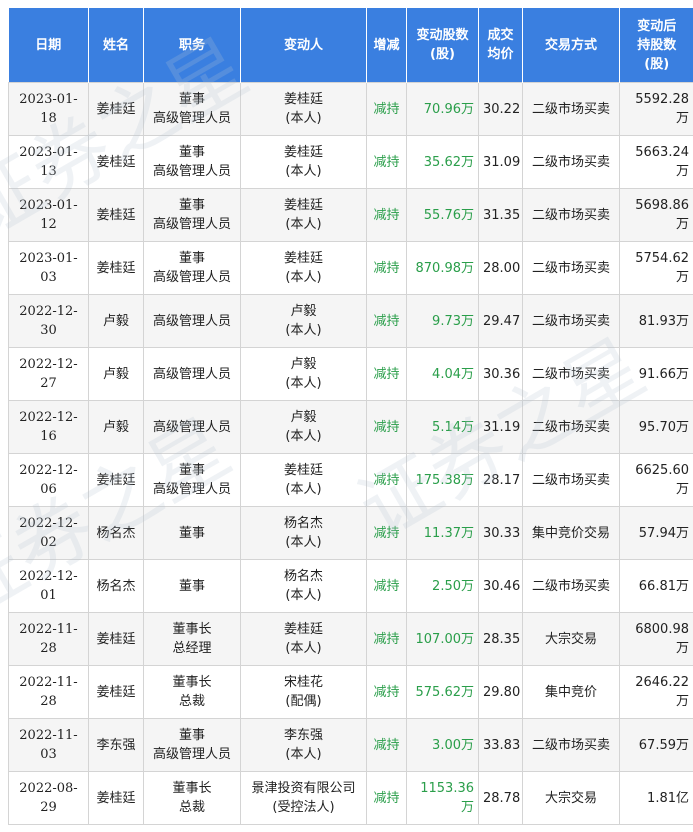  Describe the element at coordinates (303, 45) in the screenshot. I see `header-changer: 变动人` at that location.